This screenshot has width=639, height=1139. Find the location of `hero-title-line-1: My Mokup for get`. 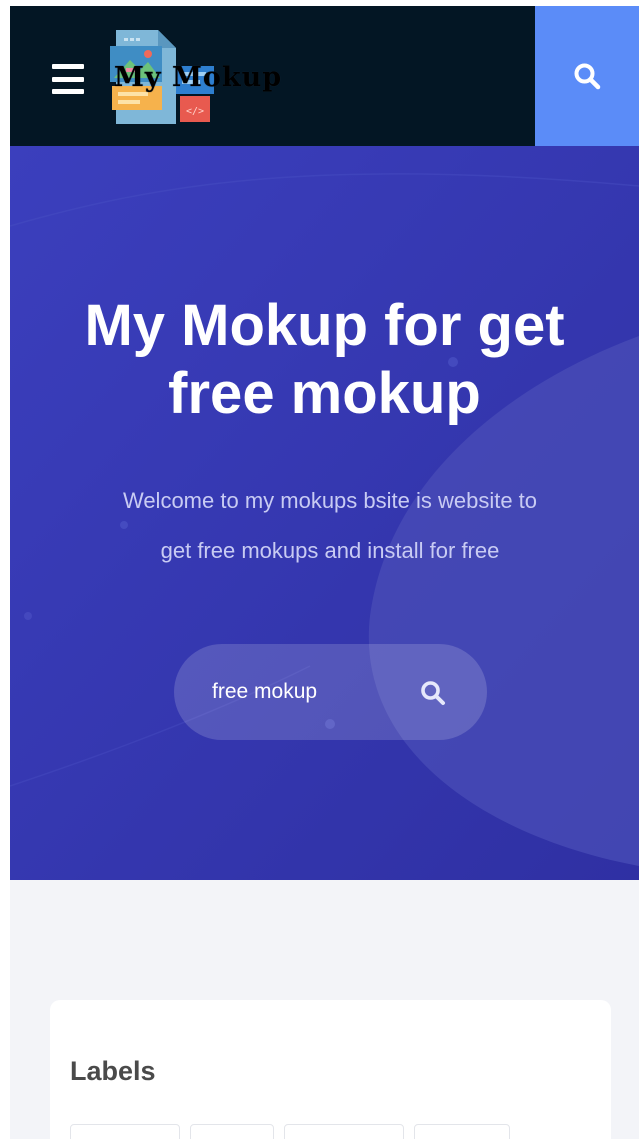

hero-title-line-1: My Mokup for get is located at coordinates (324, 325).